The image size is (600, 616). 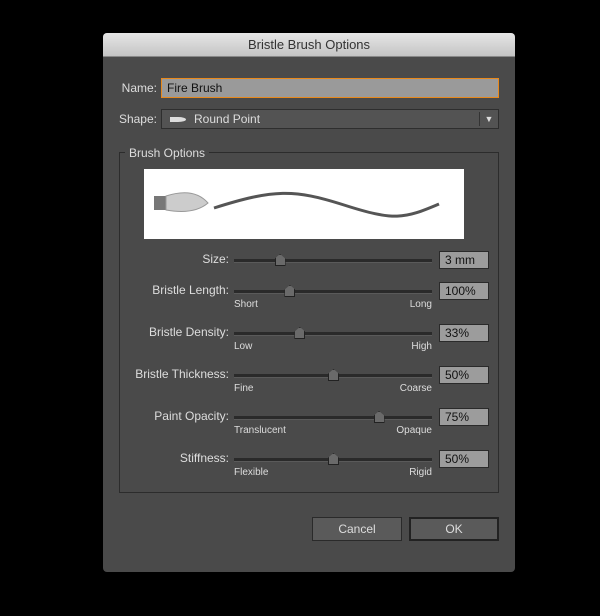 What do you see at coordinates (243, 346) in the screenshot?
I see `slider-min-label: Low` at bounding box center [243, 346].